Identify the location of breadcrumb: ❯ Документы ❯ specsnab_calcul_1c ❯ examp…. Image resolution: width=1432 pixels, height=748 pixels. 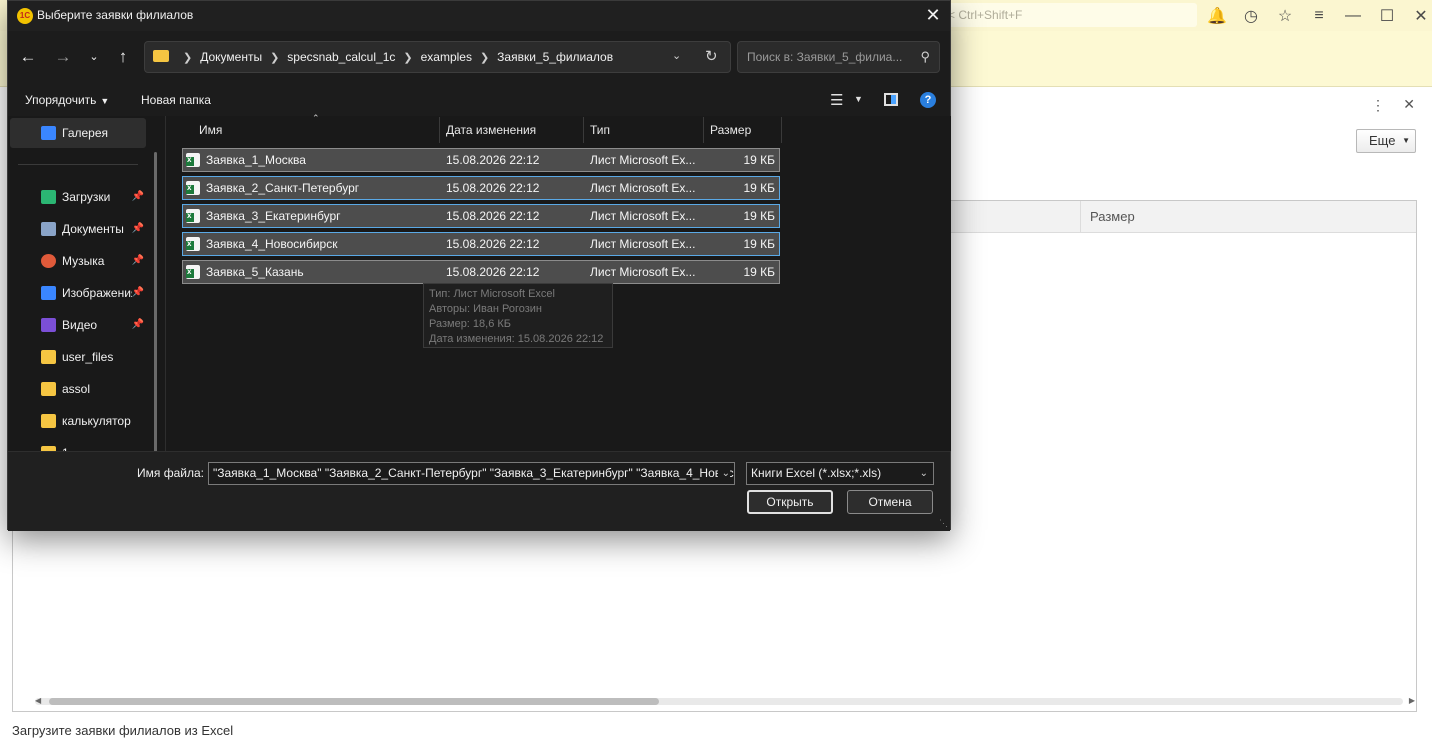
(394, 57).